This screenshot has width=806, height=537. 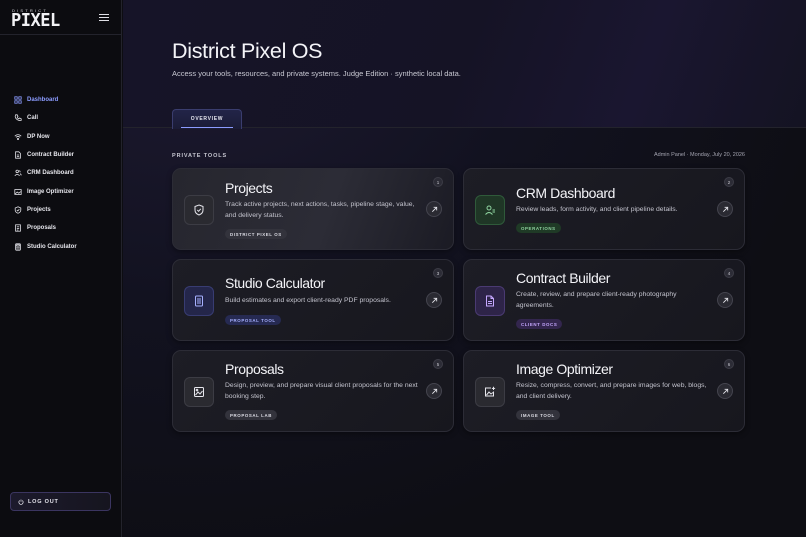 What do you see at coordinates (18, 118) in the screenshot?
I see `phone-icon` at bounding box center [18, 118].